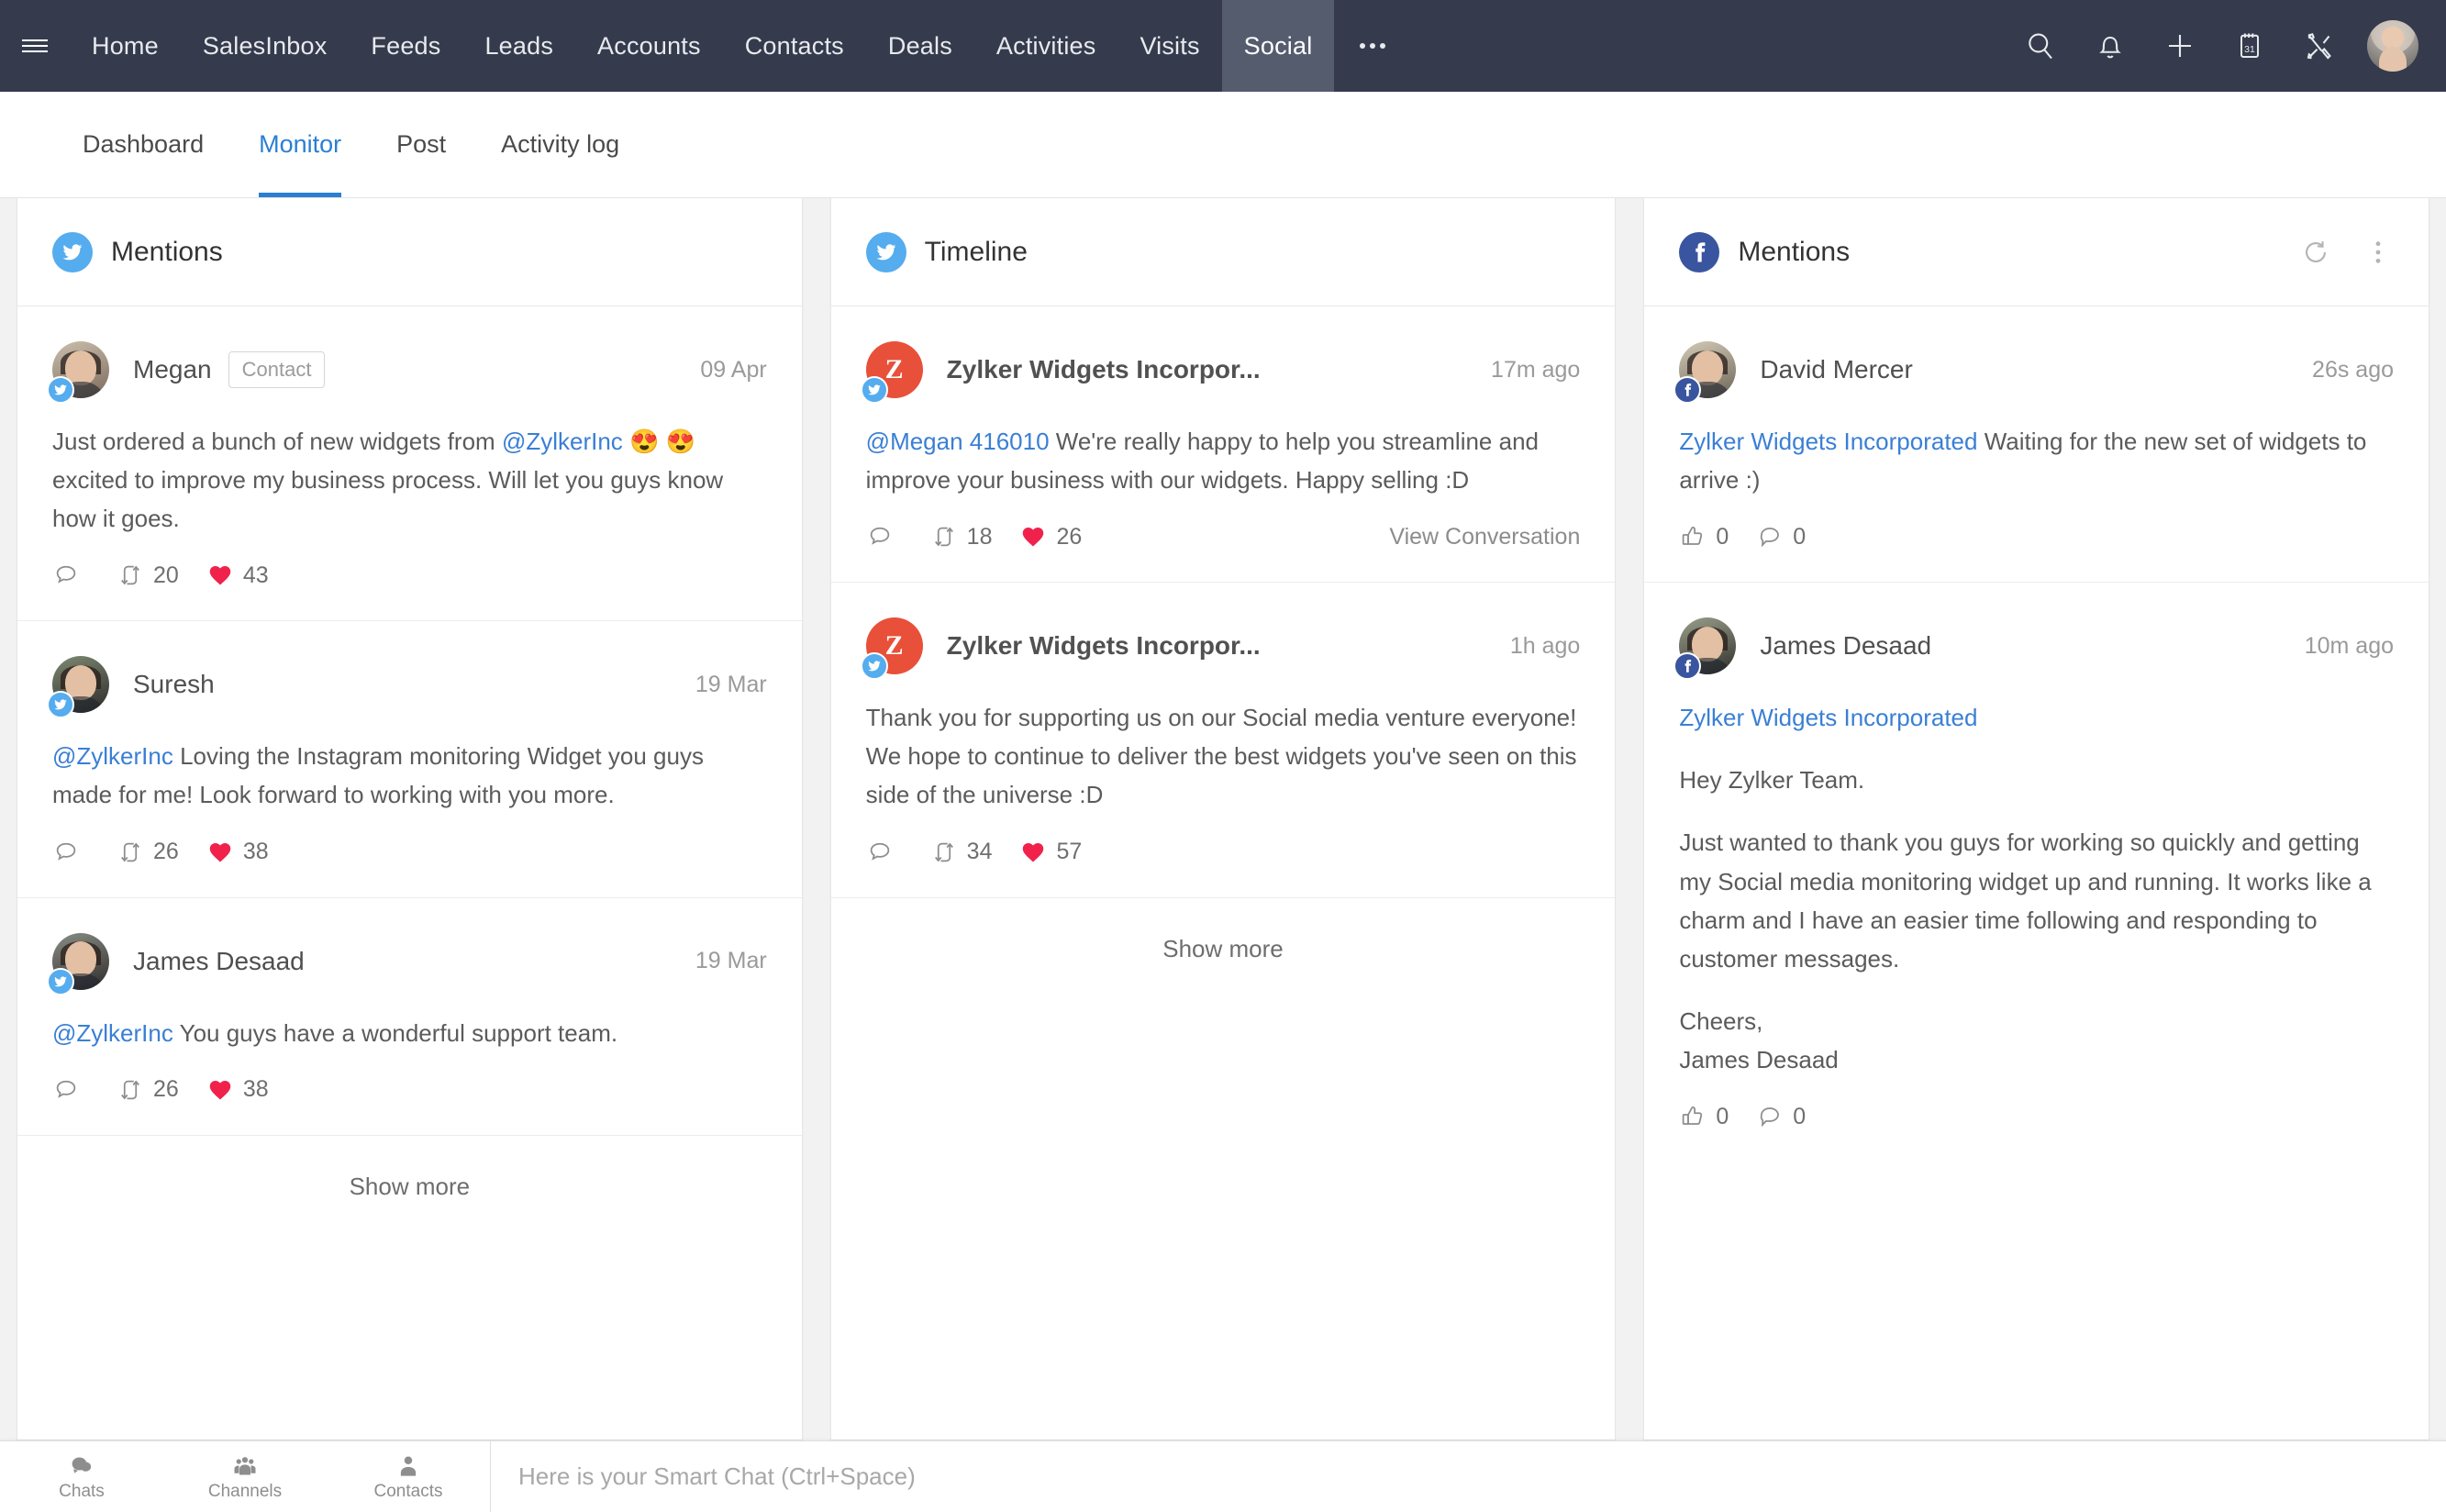 Image resolution: width=2446 pixels, height=1512 pixels. Describe the element at coordinates (794, 46) in the screenshot. I see `nav-item-contacts: Contacts` at that location.